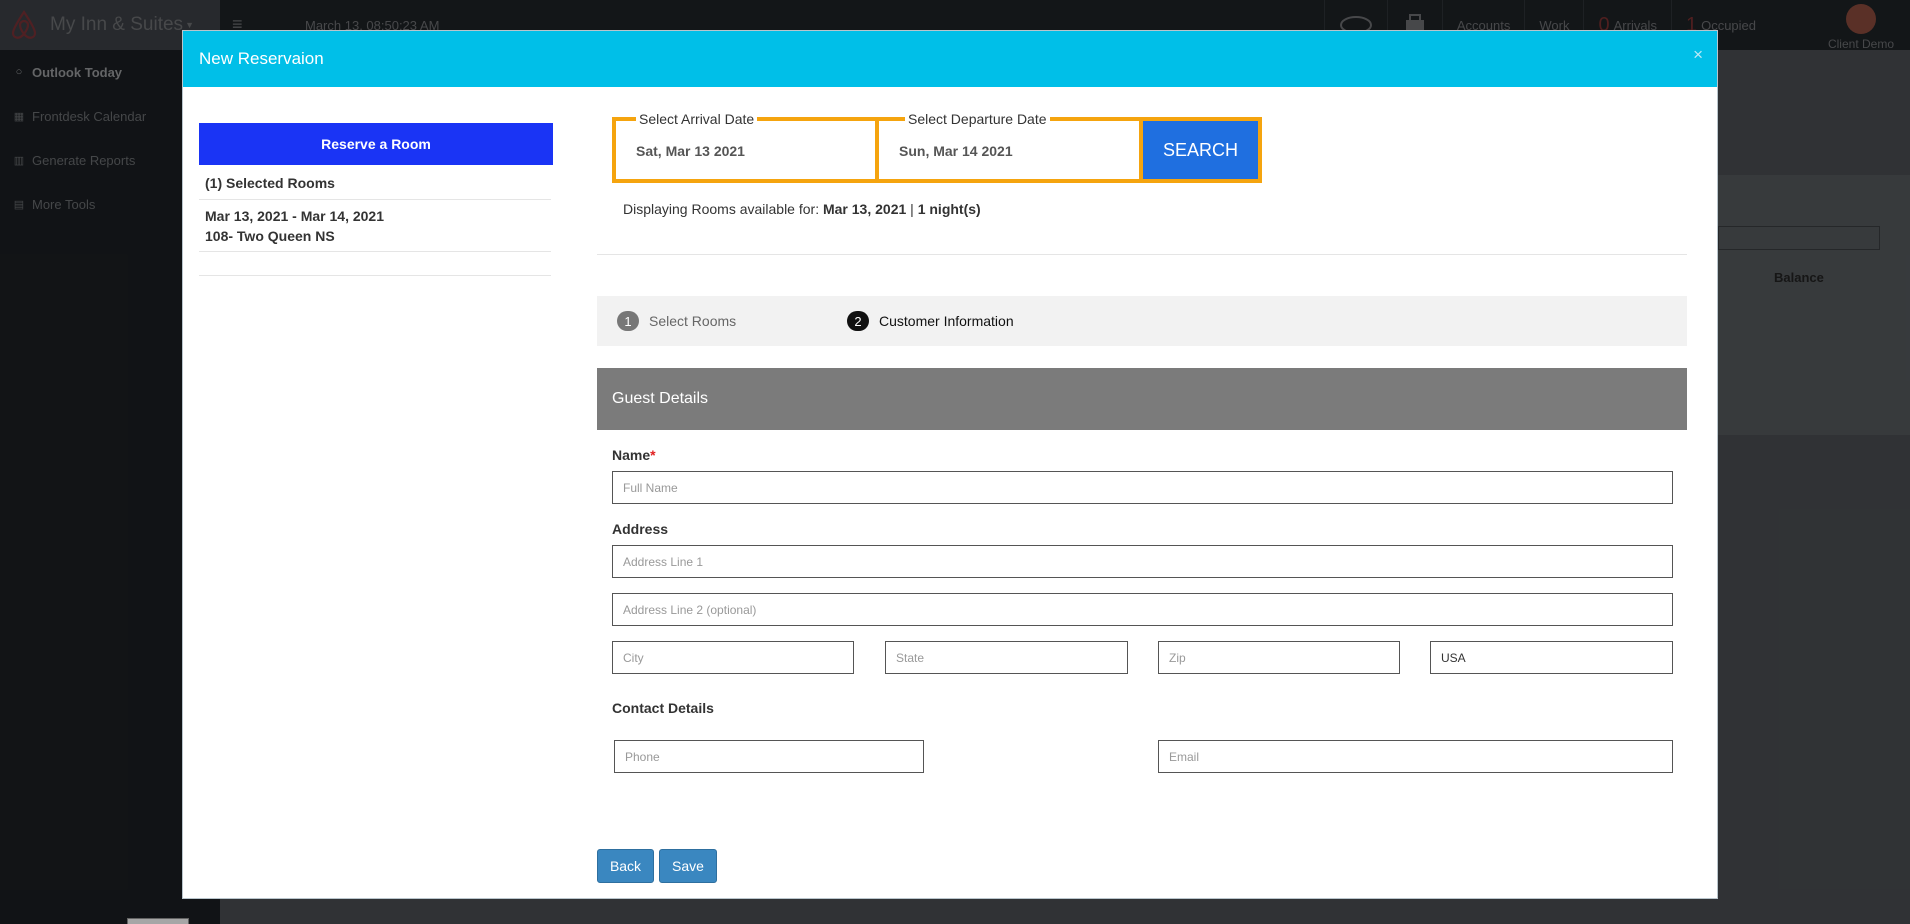  I want to click on availability-prefix: Displaying Rooms available for:, so click(723, 209).